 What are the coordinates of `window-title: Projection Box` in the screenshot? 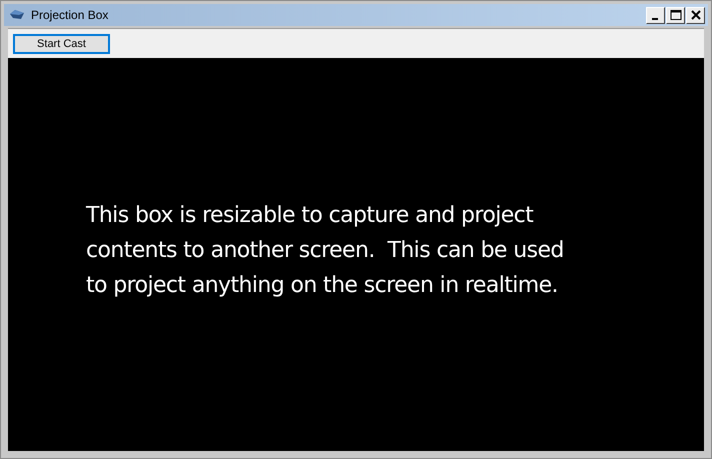 It's located at (70, 15).